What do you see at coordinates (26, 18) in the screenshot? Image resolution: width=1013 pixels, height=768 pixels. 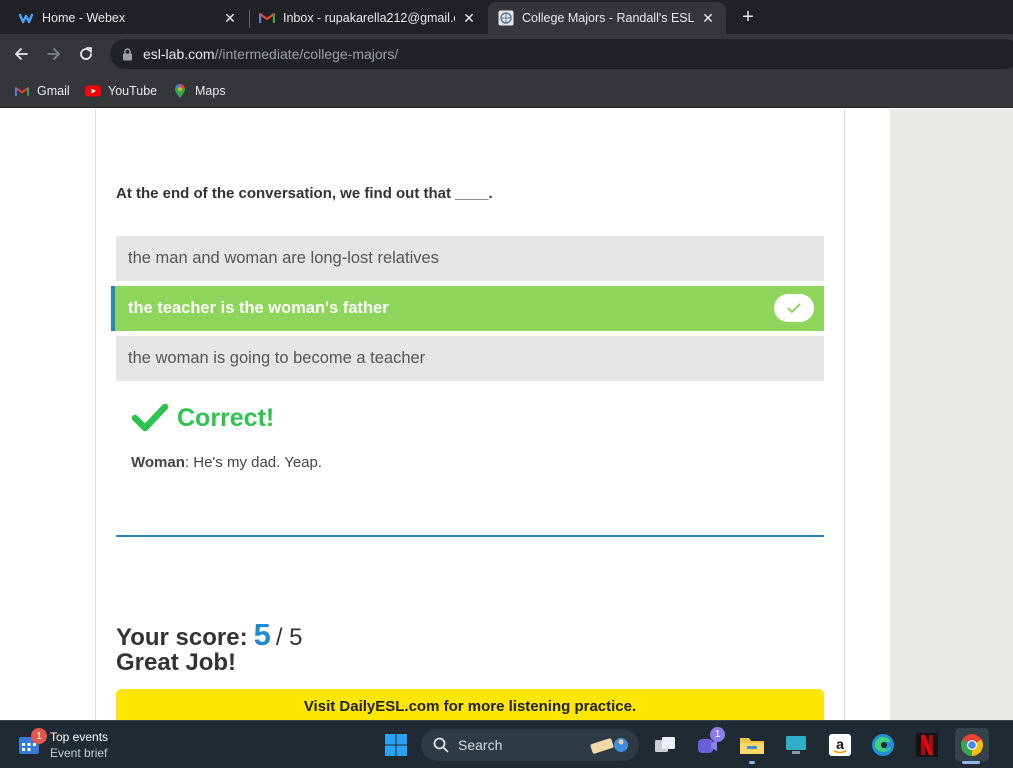 I see `webex-icon` at bounding box center [26, 18].